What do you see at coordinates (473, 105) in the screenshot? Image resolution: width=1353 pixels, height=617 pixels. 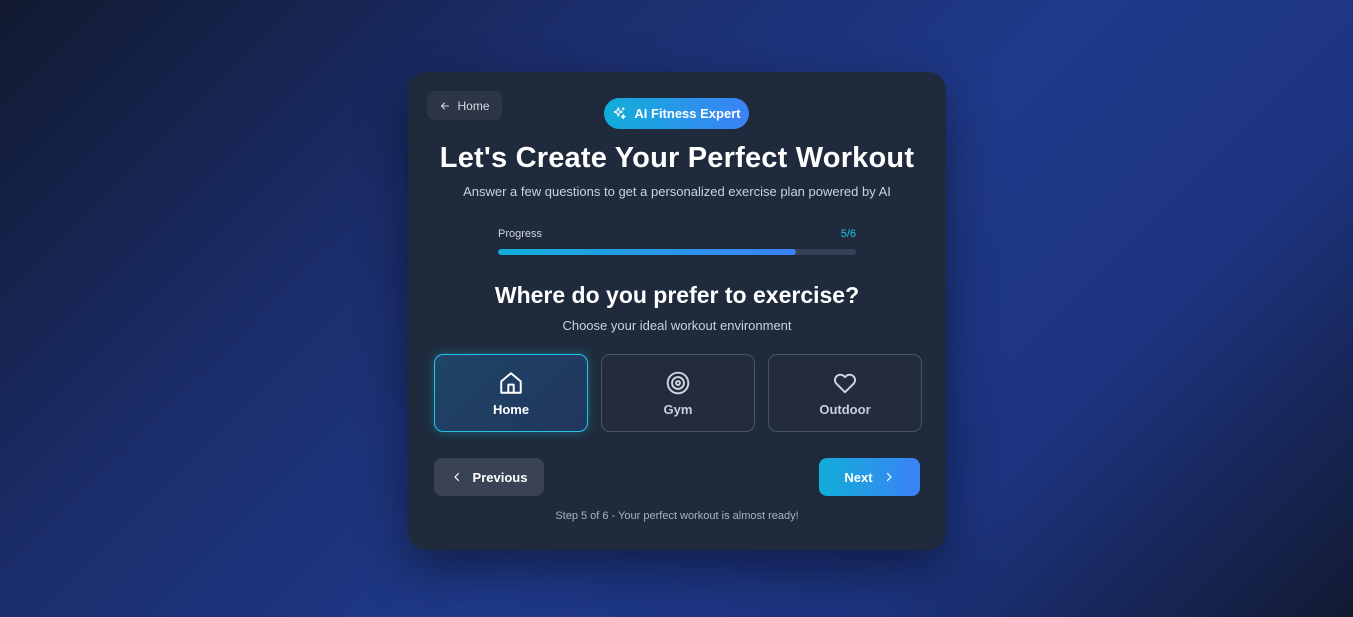 I see `home-back-label: Home` at bounding box center [473, 105].